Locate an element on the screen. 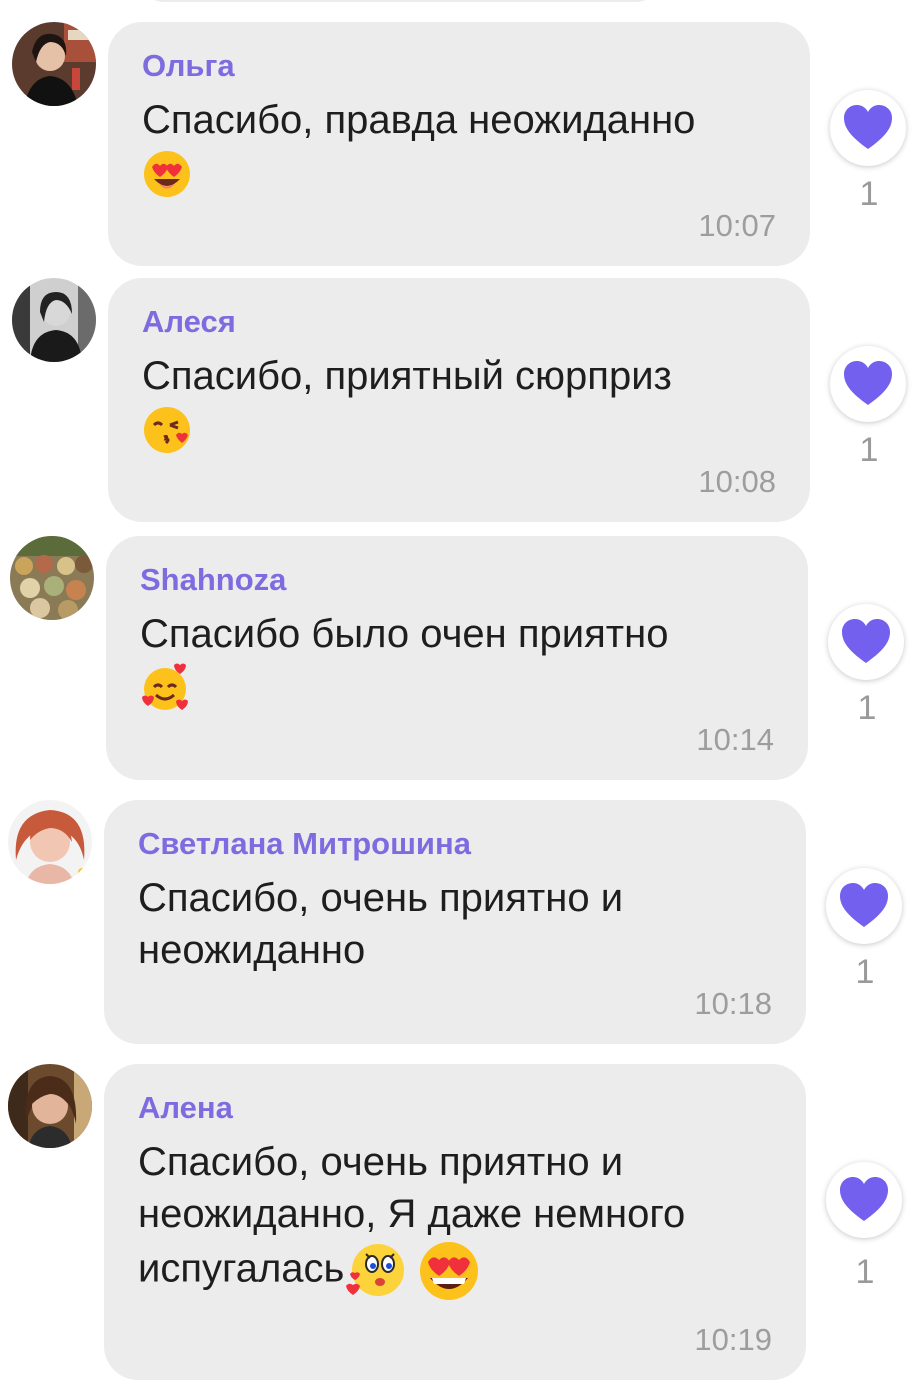 The image size is (916, 1400). previous-message-bubble-edge is located at coordinates (400, 1).